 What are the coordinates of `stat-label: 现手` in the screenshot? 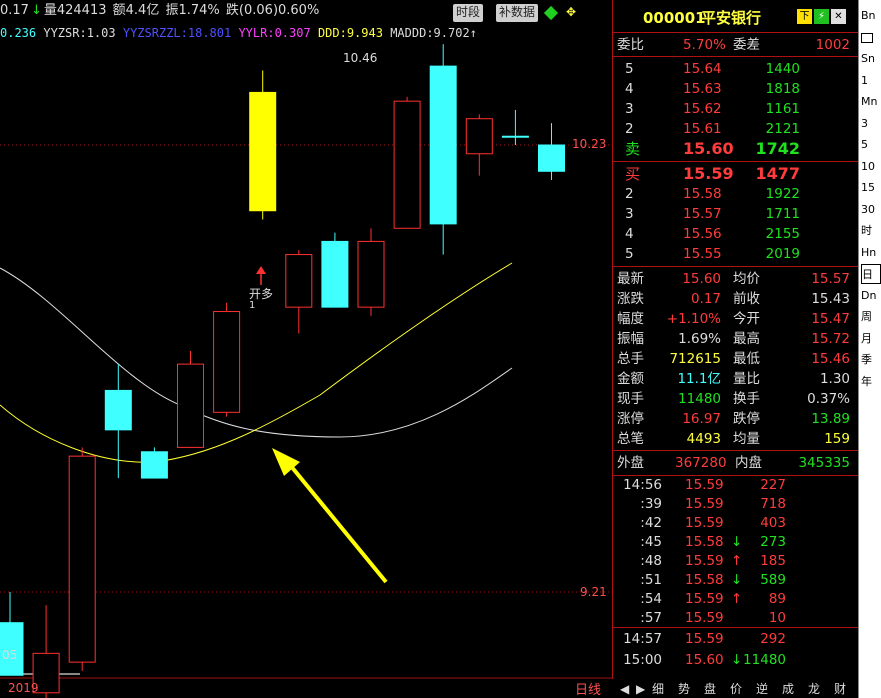 It's located at (630, 399).